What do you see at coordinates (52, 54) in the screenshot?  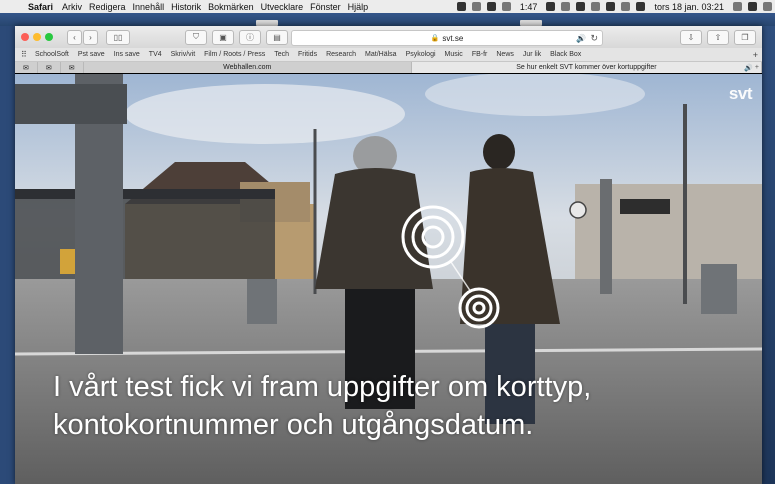 I see `bookmark-item: SchoolSoft` at bounding box center [52, 54].